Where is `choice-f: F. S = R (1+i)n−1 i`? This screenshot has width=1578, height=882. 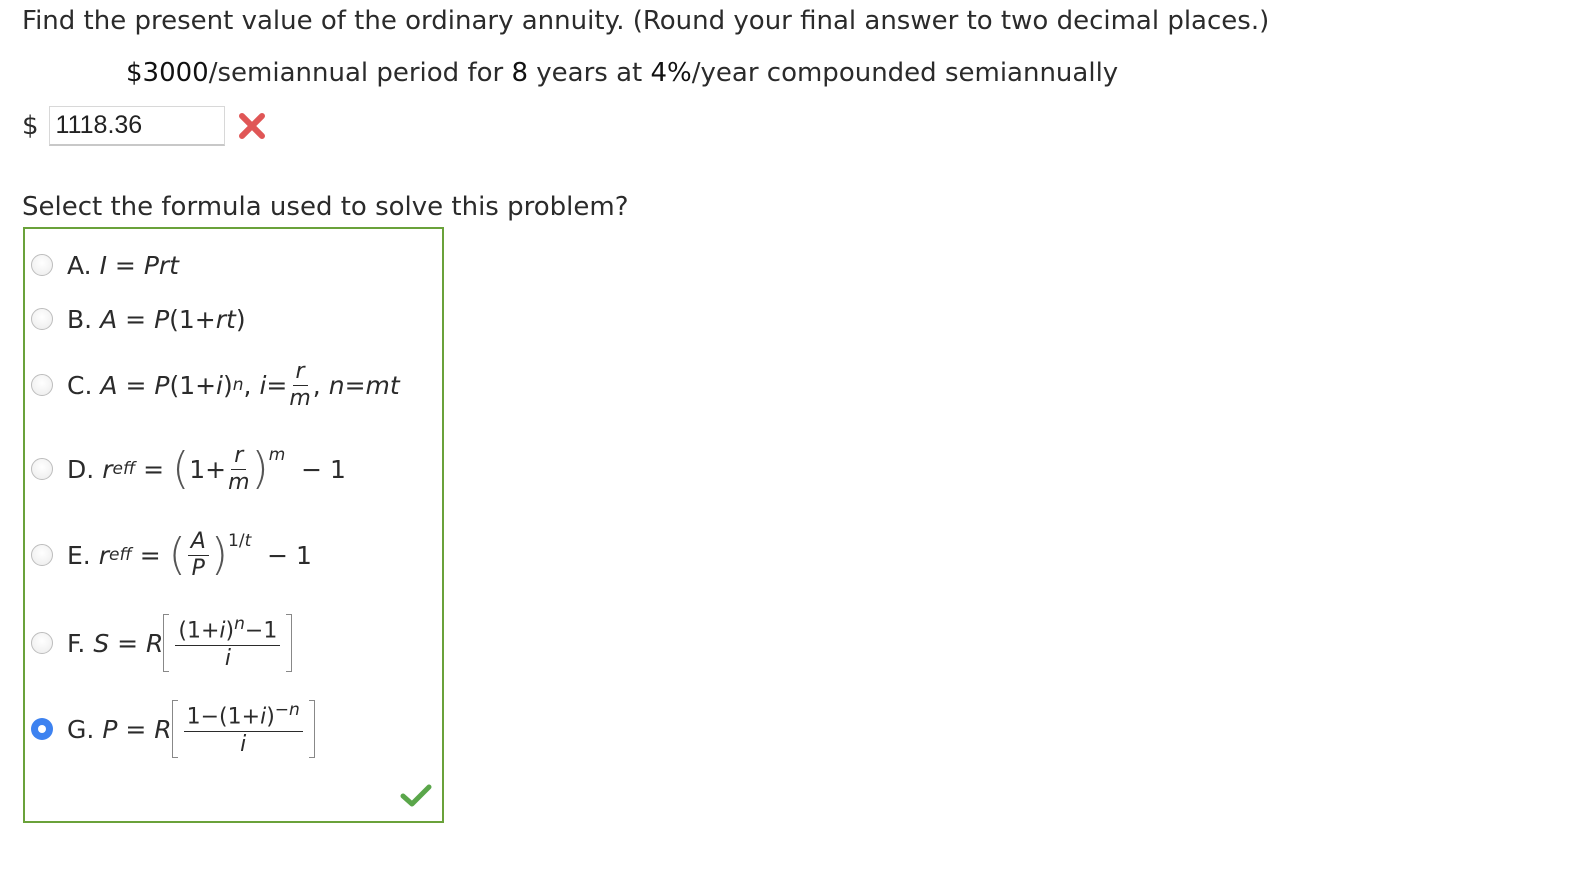 choice-f: F. S = R (1+i)n−1 i is located at coordinates (159, 643).